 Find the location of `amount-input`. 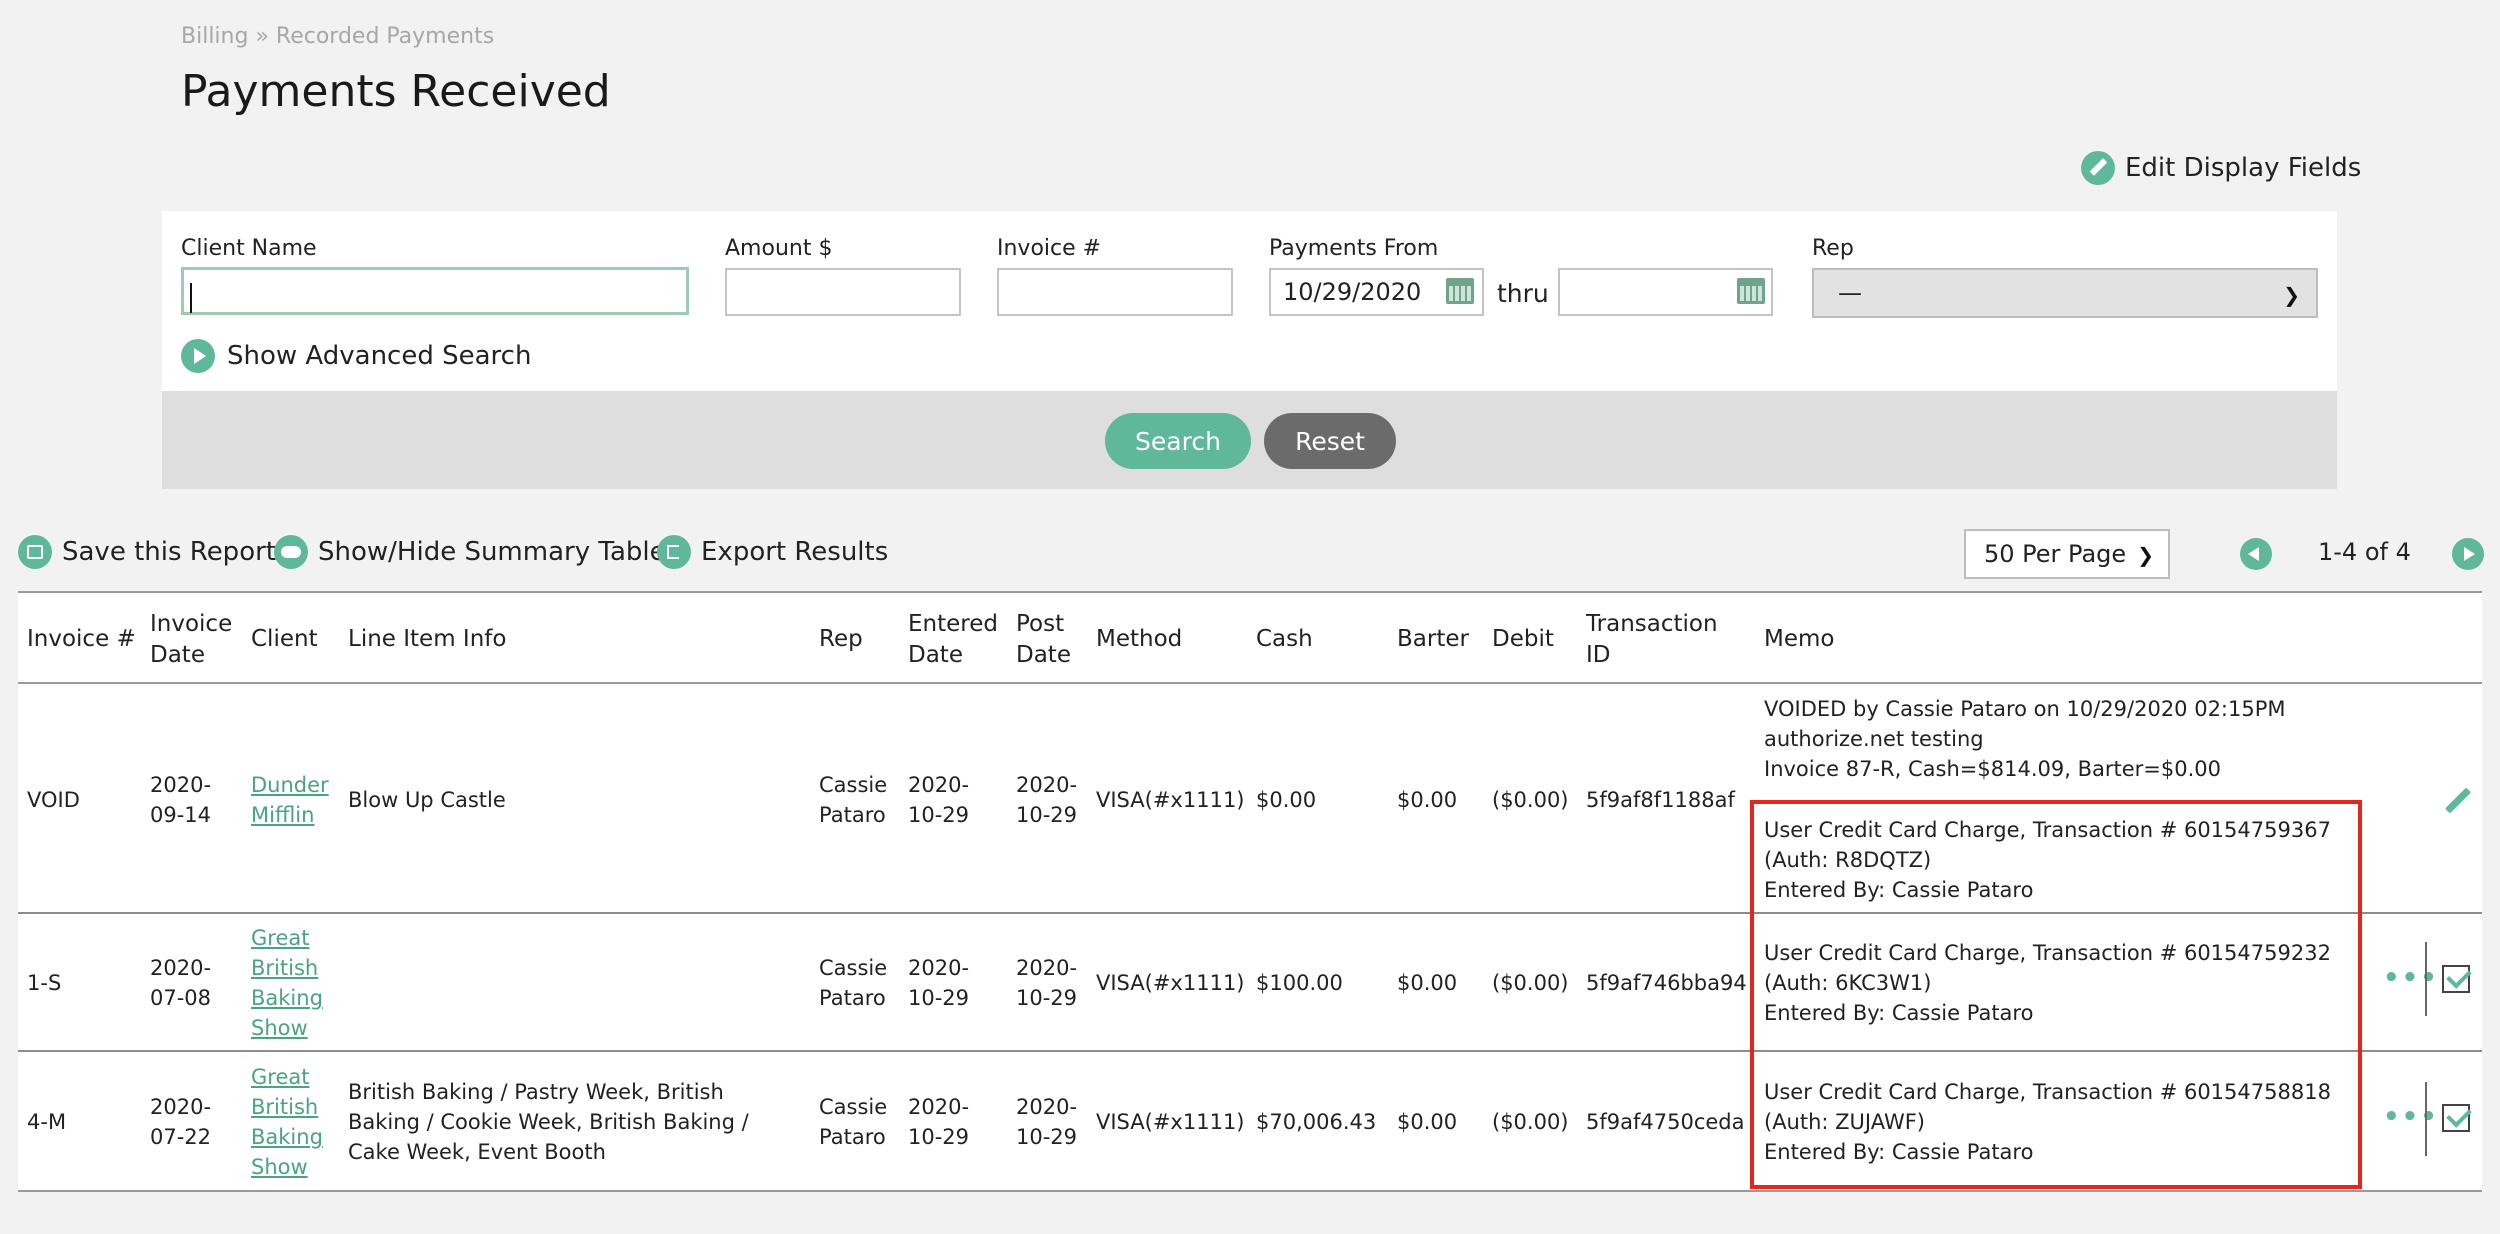

amount-input is located at coordinates (843, 292).